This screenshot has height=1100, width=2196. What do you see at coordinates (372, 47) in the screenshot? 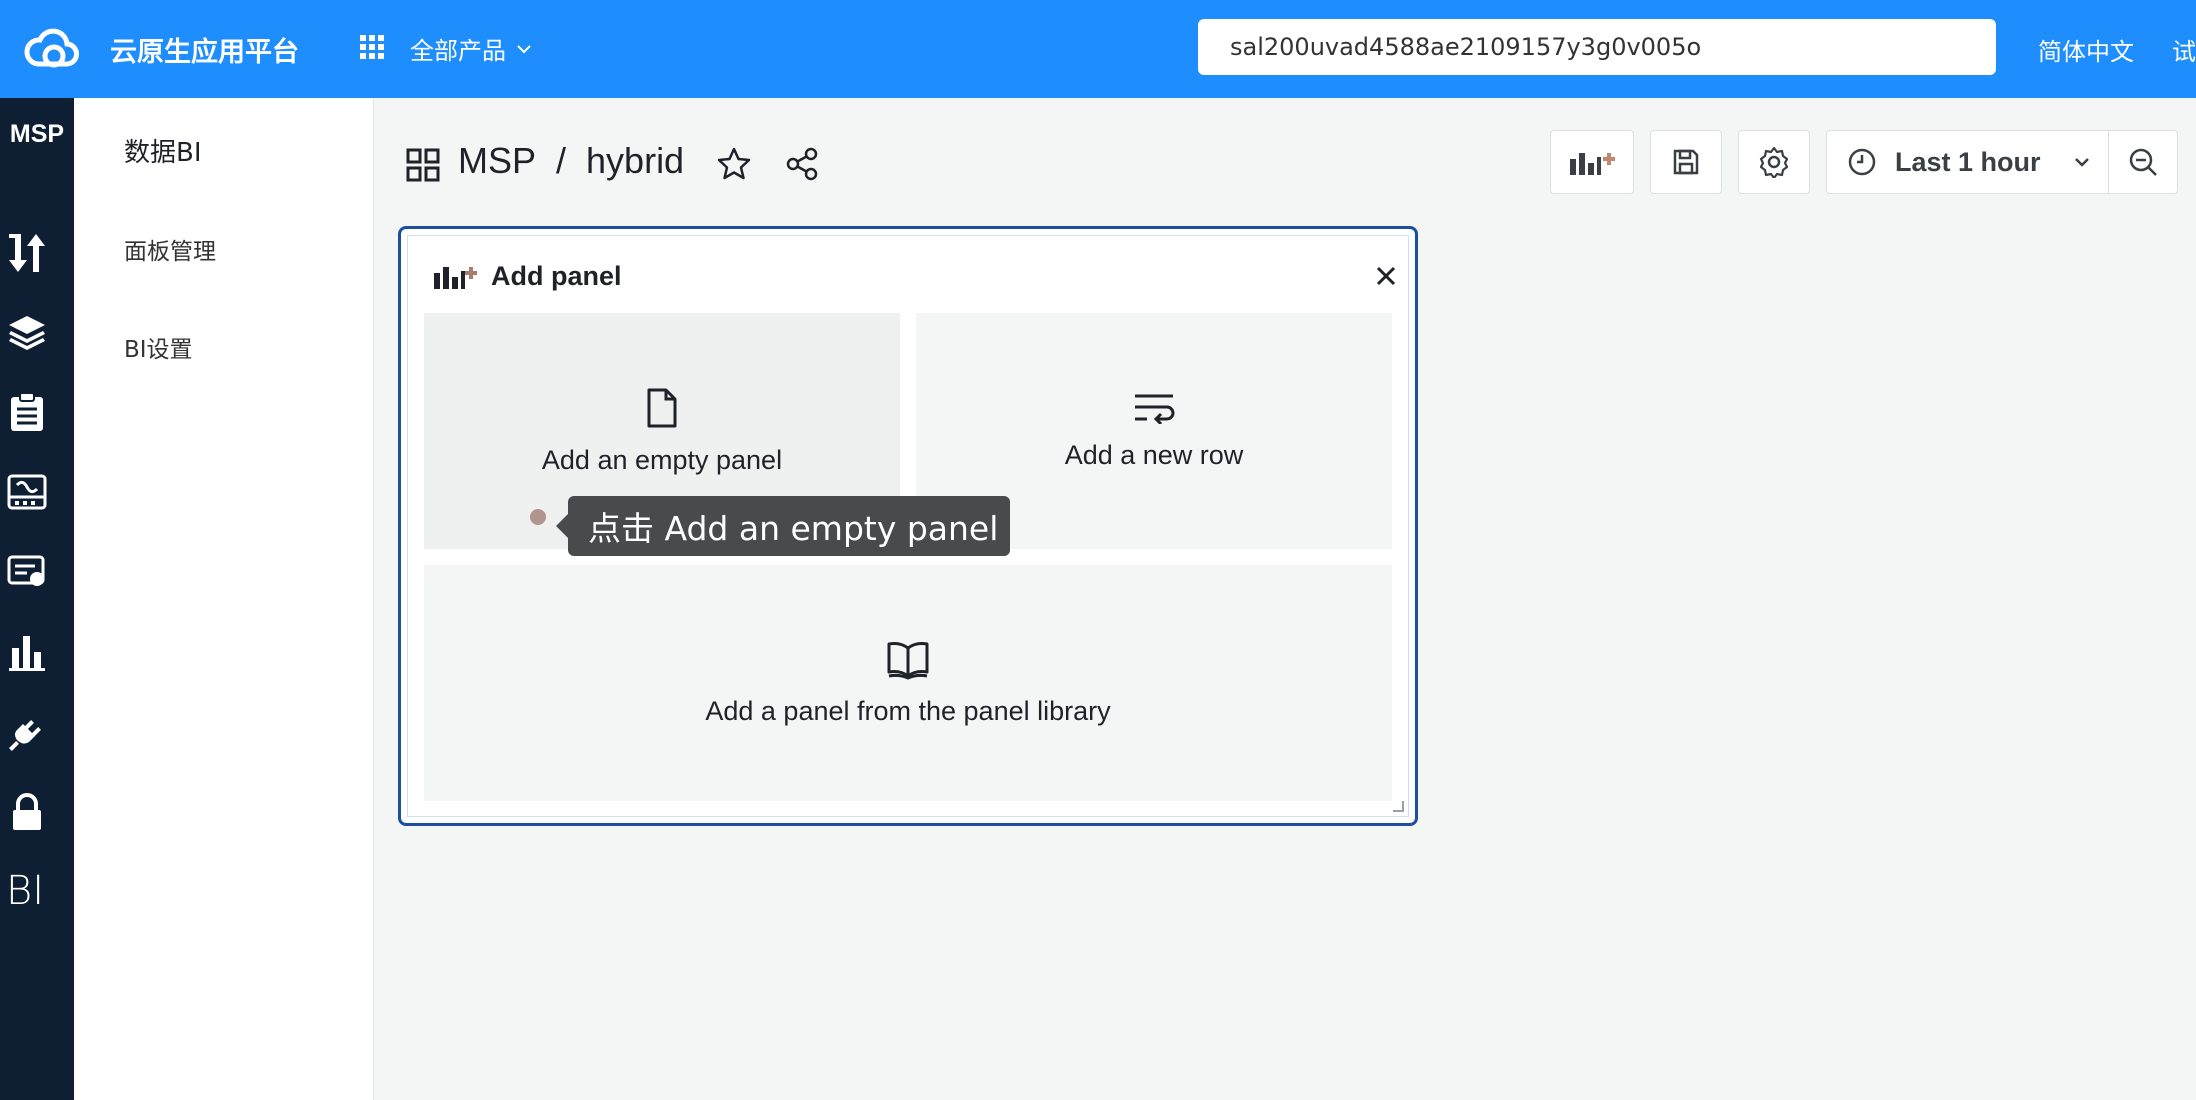
I see `apps-grid-icon` at bounding box center [372, 47].